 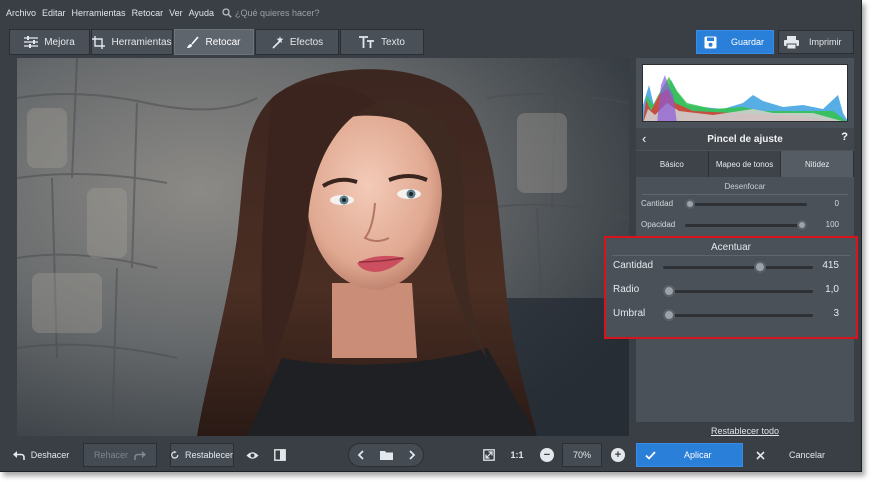 I want to click on redo-icon, so click(x=140, y=455).